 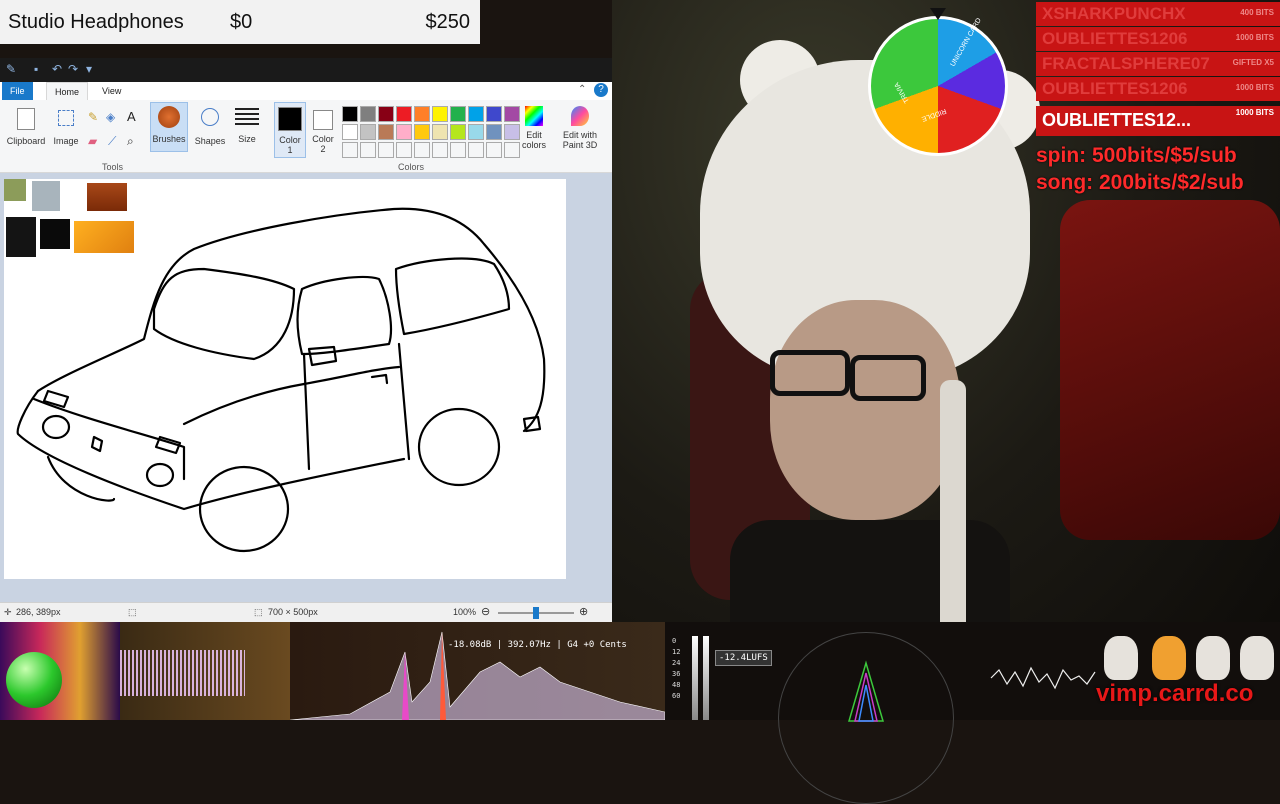 I want to click on brushes-button: Brushes, so click(x=169, y=127).